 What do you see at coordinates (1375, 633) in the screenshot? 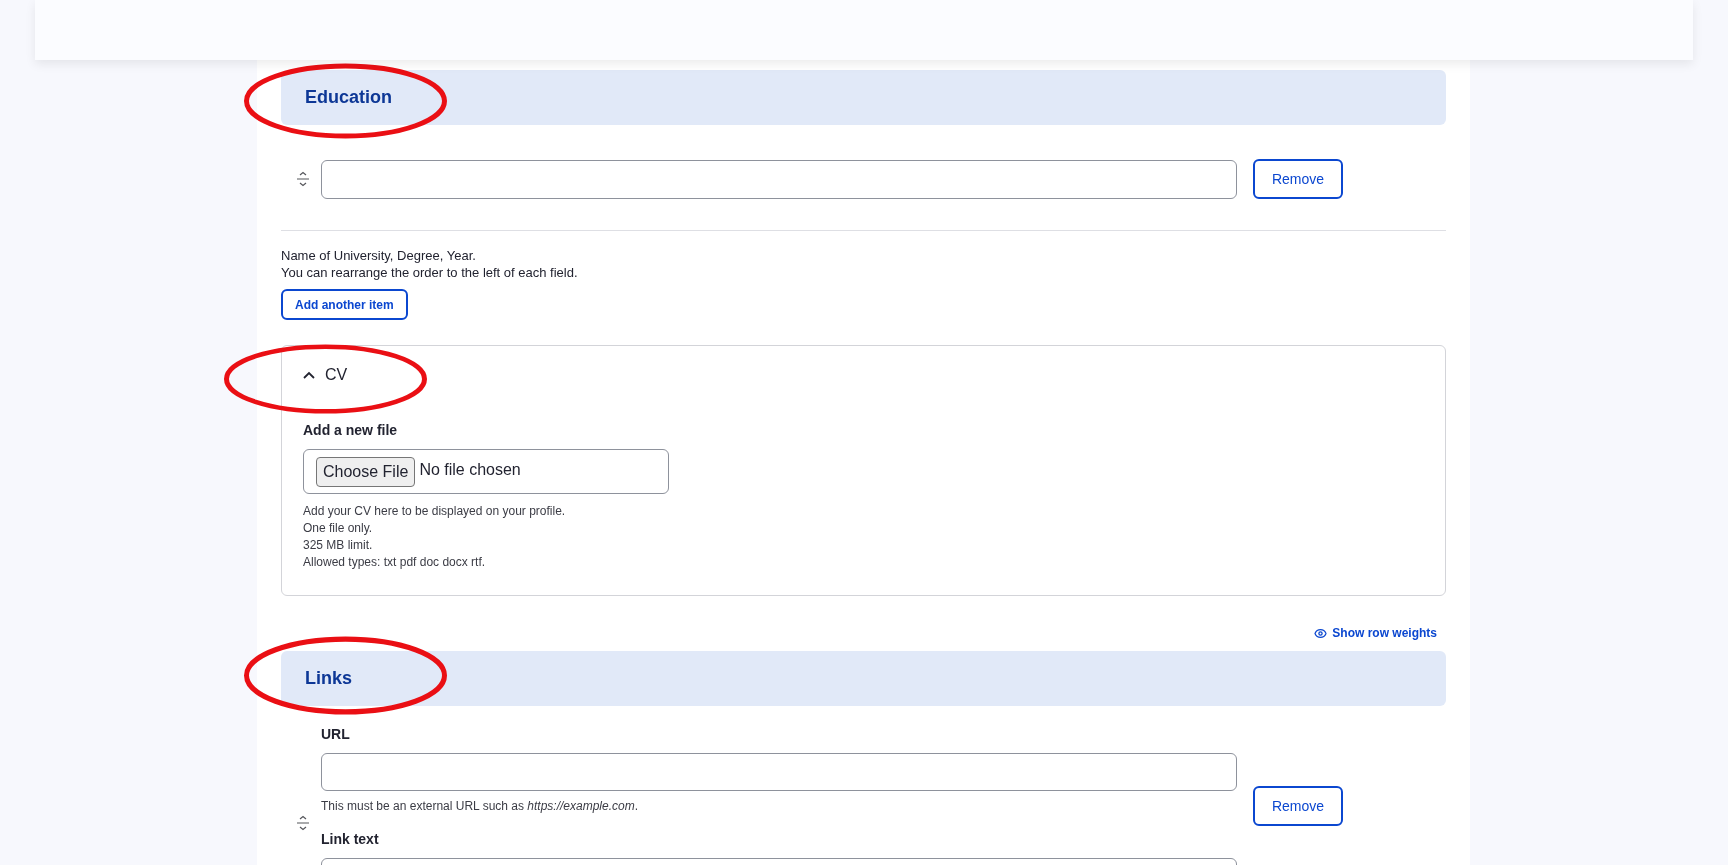
I see `show-row-weights-link: Show row weights` at bounding box center [1375, 633].